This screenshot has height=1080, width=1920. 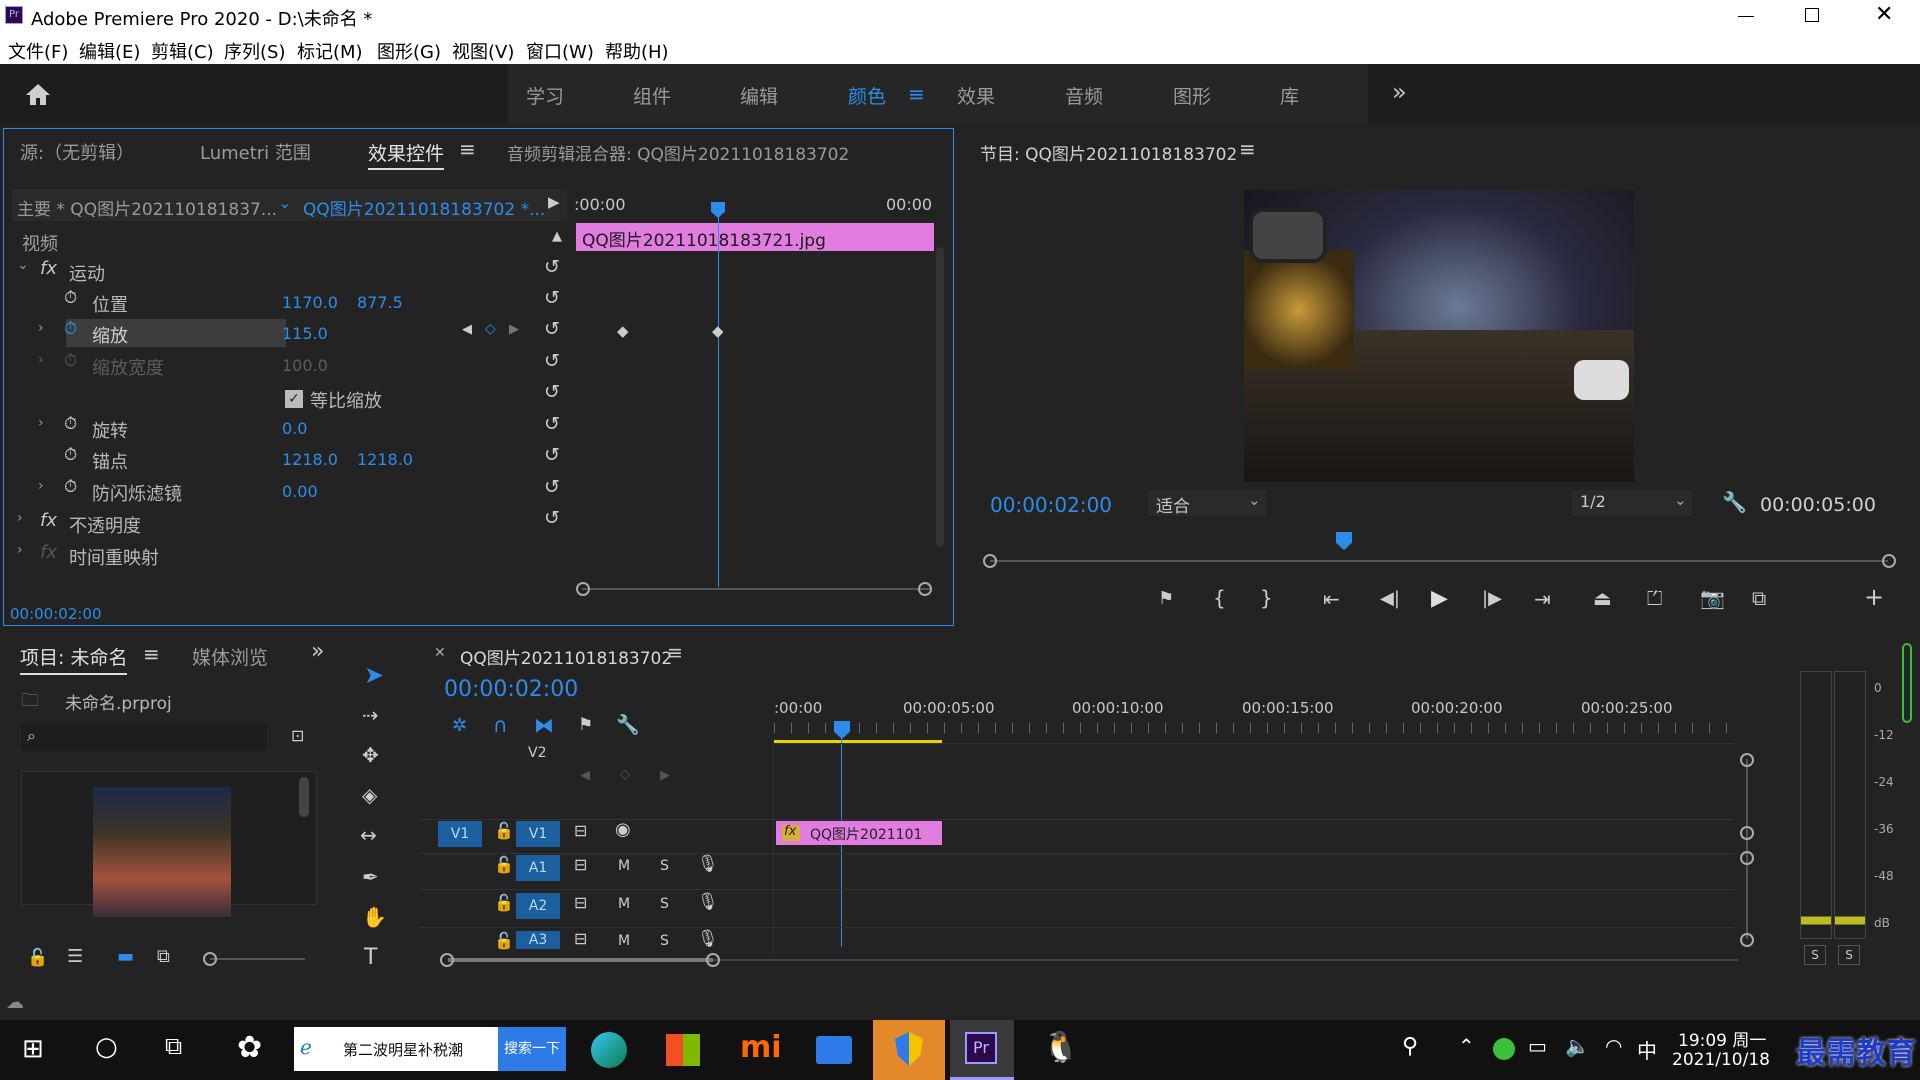 What do you see at coordinates (552, 298) in the screenshot?
I see `reset-position-icon: ↺` at bounding box center [552, 298].